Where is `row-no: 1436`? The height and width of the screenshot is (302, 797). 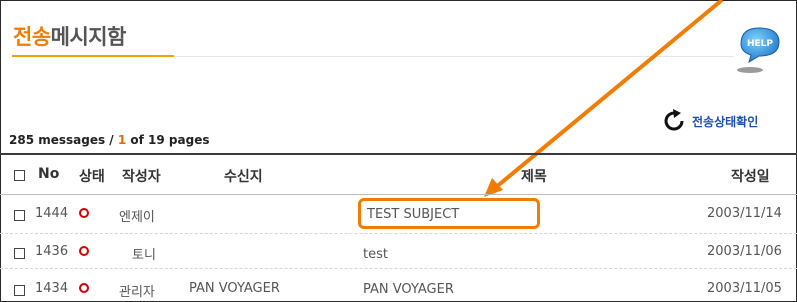
row-no: 1436 is located at coordinates (52, 251).